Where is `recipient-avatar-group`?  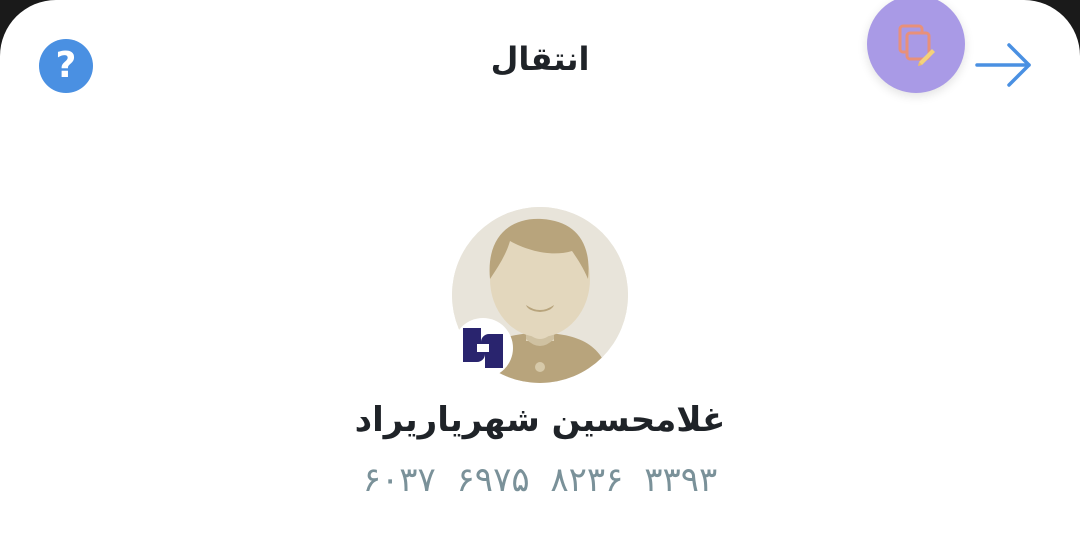
recipient-avatar-group is located at coordinates (541, 296).